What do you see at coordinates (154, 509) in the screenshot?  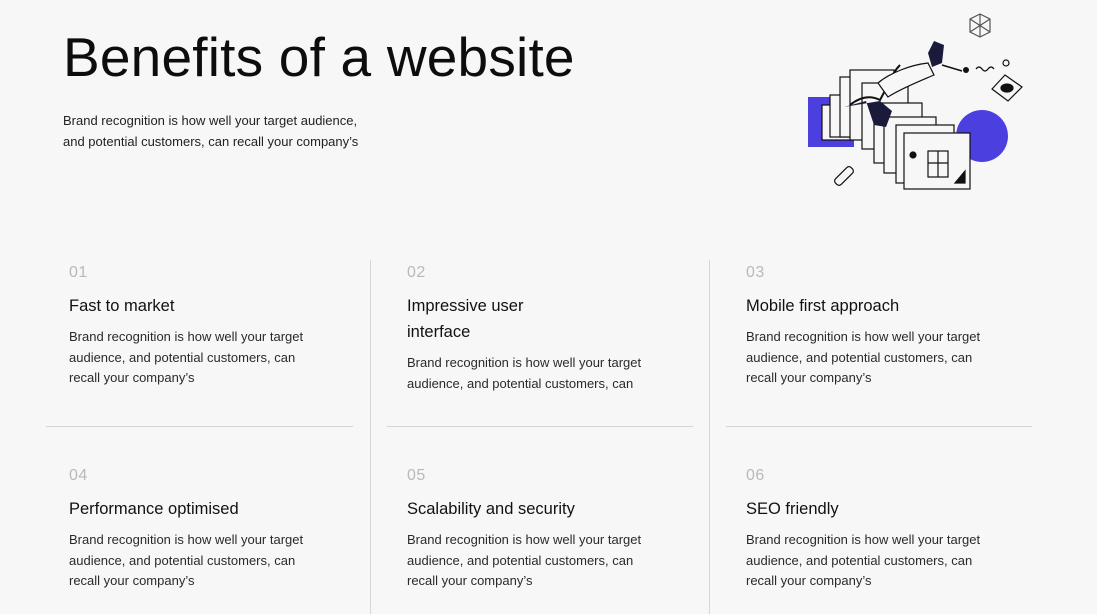 I see `benefit-title: Performance optimised` at bounding box center [154, 509].